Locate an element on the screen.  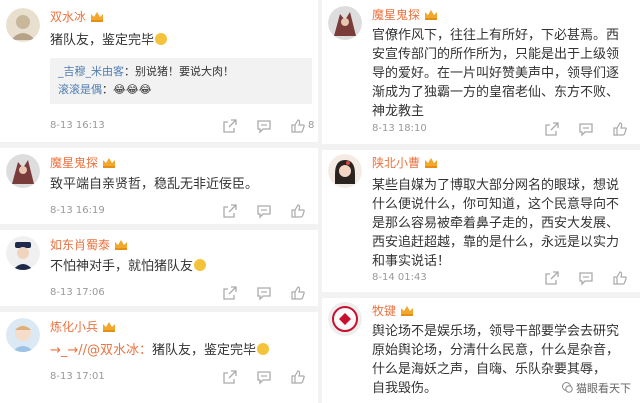
text-line: 什么便说什么，你可知道，这个民意导向不 is located at coordinates (496, 204).